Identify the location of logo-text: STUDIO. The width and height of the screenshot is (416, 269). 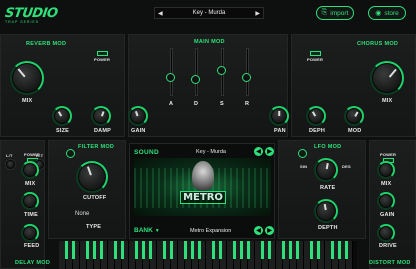
(31, 13).